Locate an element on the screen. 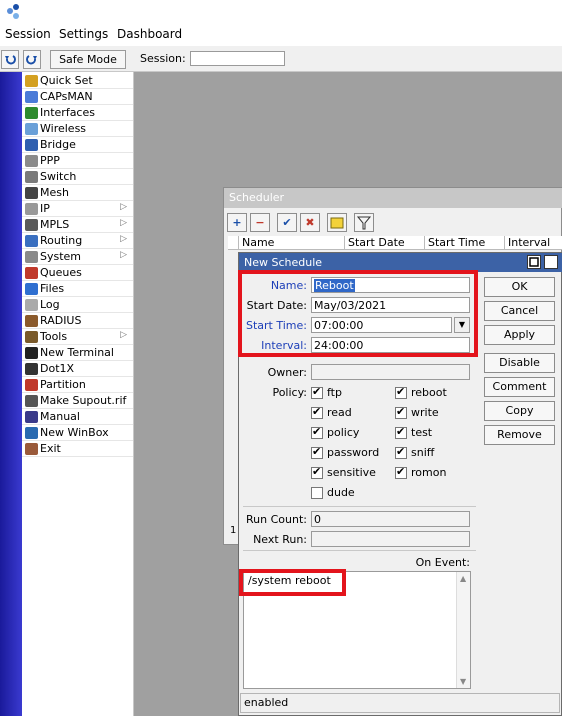 The width and height of the screenshot is (562, 716). sidebar-item: Interfaces is located at coordinates (77, 113).